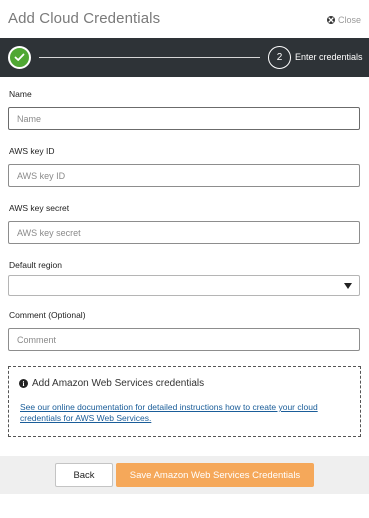 The width and height of the screenshot is (369, 518). What do you see at coordinates (20, 94) in the screenshot?
I see `name-label: Name` at bounding box center [20, 94].